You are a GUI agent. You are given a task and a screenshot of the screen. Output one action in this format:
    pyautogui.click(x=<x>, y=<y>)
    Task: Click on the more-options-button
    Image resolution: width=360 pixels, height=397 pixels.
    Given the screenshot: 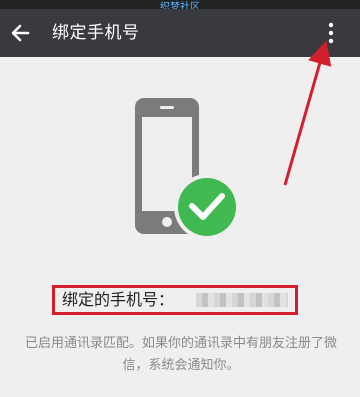 What is the action you would take?
    pyautogui.click(x=331, y=33)
    